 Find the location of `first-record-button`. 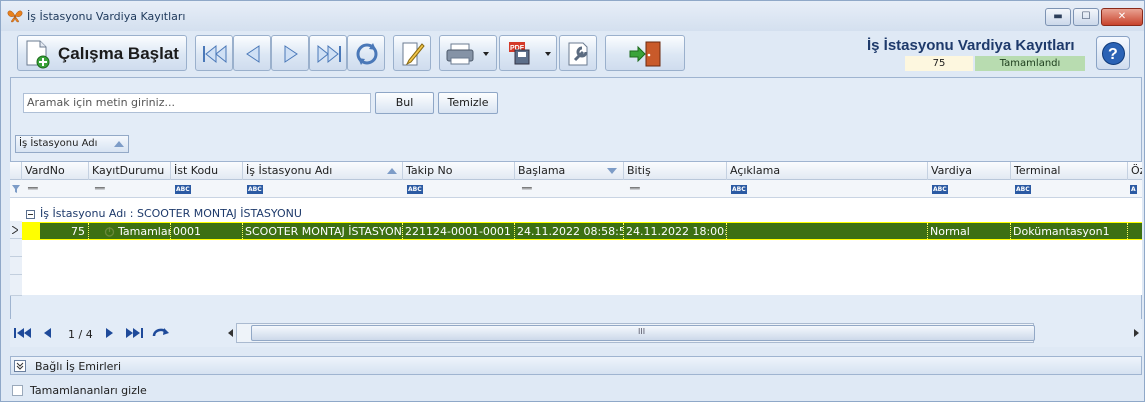

first-record-button is located at coordinates (214, 53).